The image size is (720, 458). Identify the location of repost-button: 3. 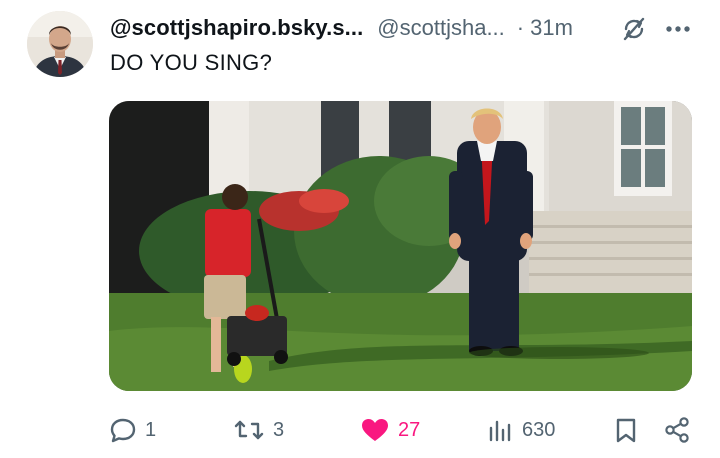
(258, 430).